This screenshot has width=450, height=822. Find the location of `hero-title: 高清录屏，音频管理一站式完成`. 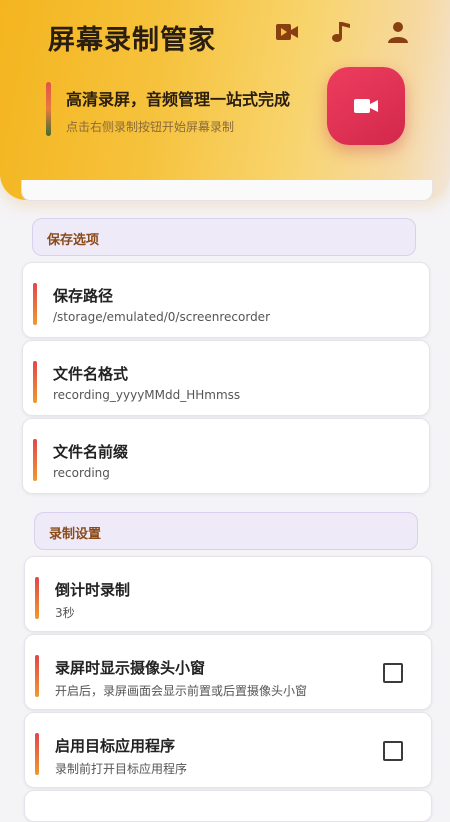

hero-title: 高清录屏，音频管理一站式完成 is located at coordinates (178, 99).